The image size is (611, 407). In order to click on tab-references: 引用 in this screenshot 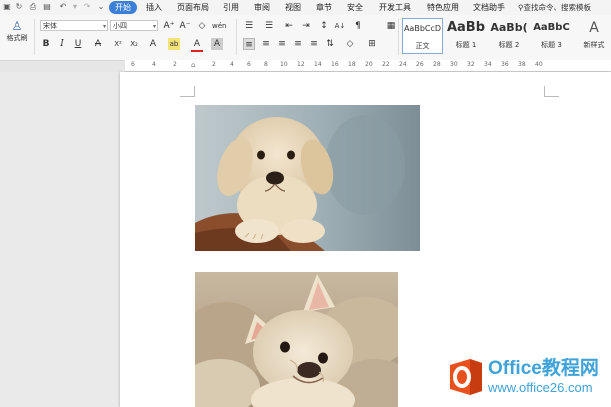, I will do `click(231, 7)`.